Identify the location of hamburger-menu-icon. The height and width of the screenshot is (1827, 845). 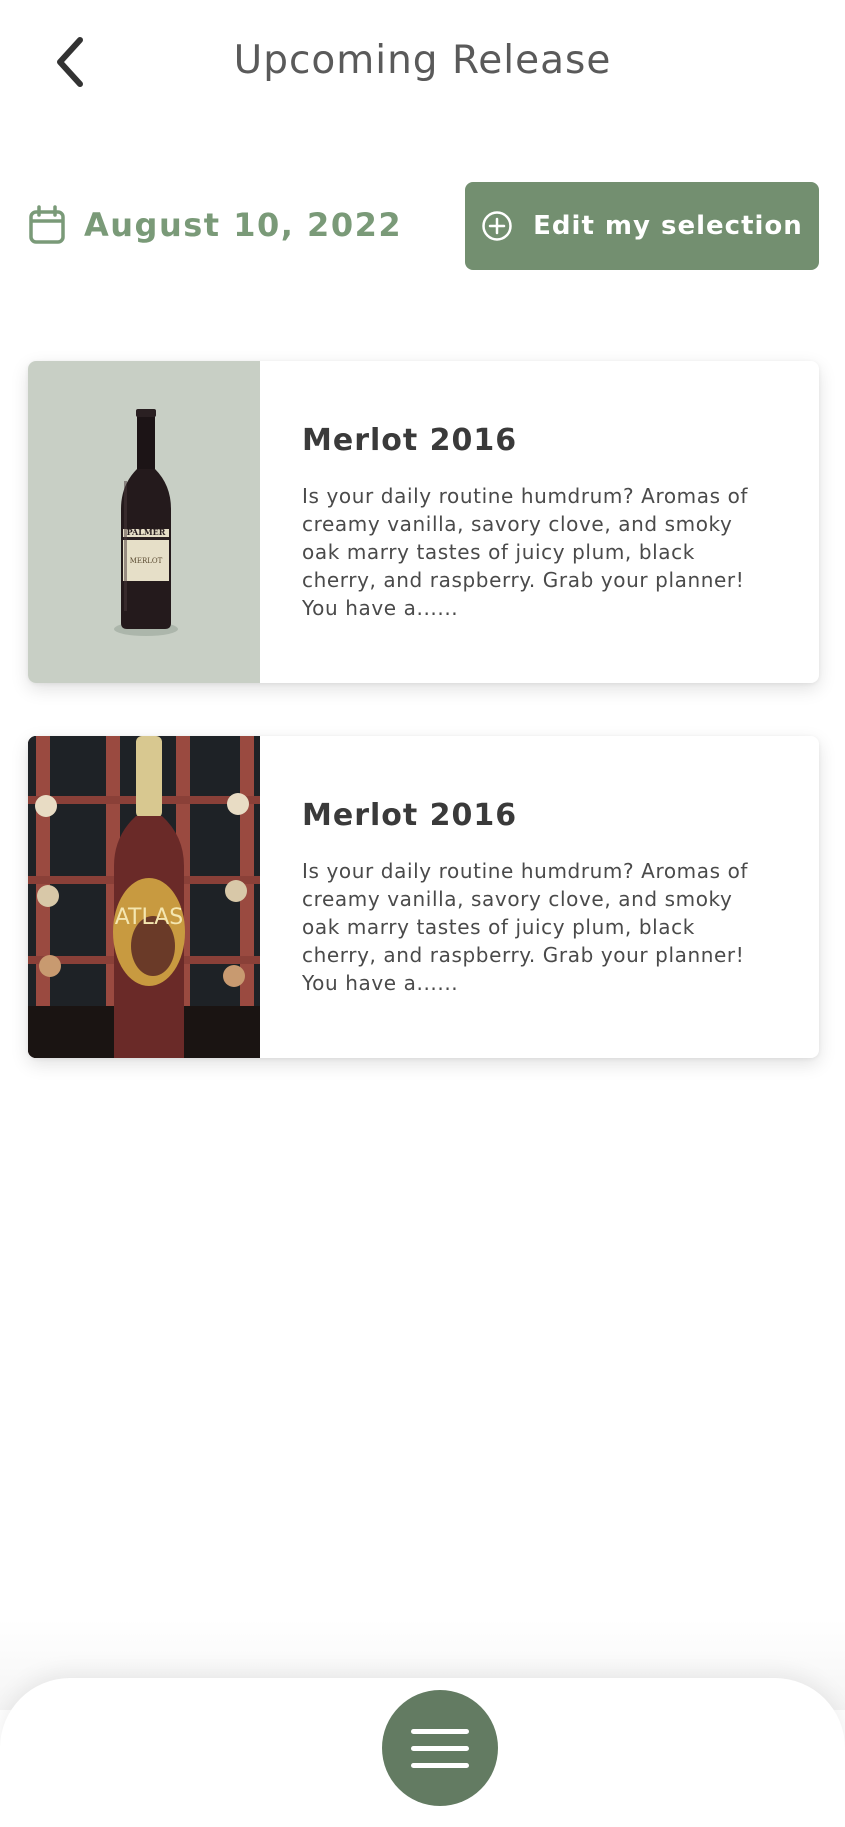
(440, 1731).